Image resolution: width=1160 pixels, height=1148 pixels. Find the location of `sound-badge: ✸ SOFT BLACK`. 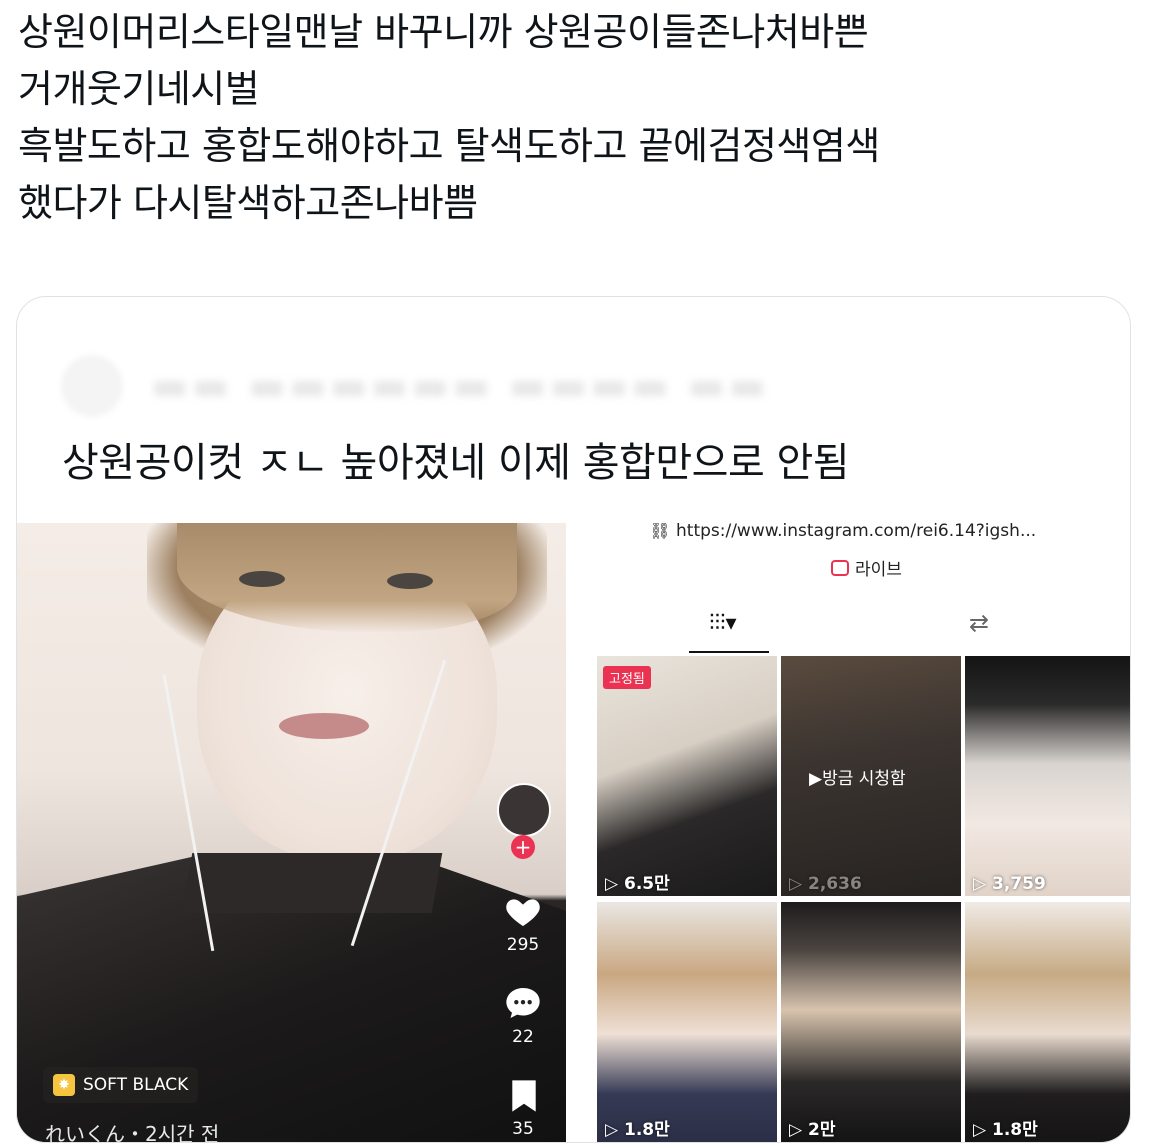

sound-badge: ✸ SOFT BLACK is located at coordinates (121, 1085).